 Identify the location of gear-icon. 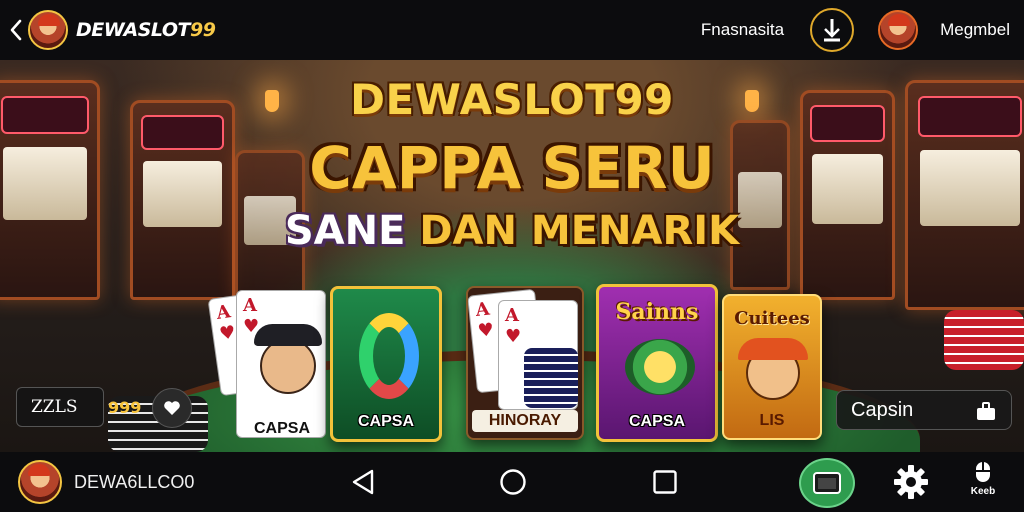
(911, 482).